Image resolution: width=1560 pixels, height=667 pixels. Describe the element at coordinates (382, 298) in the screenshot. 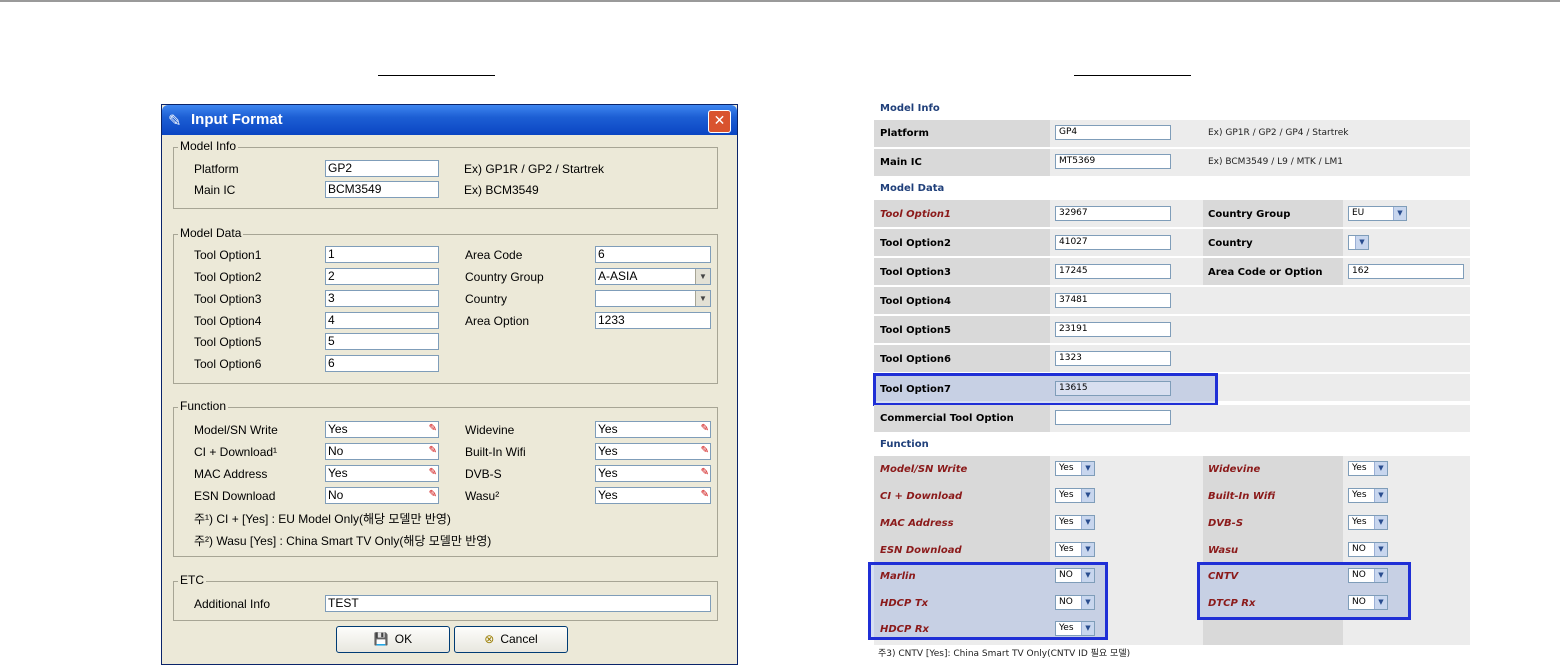

I see `tool-option-input: 3` at that location.